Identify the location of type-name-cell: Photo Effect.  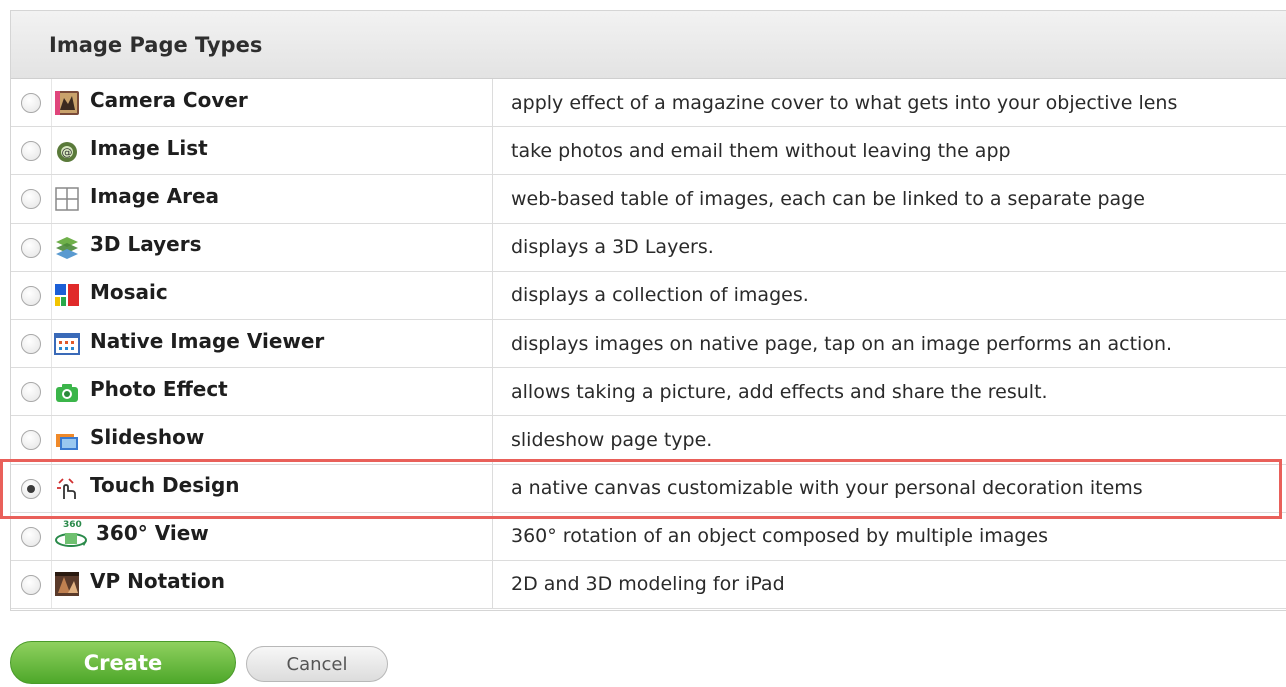
(272, 392).